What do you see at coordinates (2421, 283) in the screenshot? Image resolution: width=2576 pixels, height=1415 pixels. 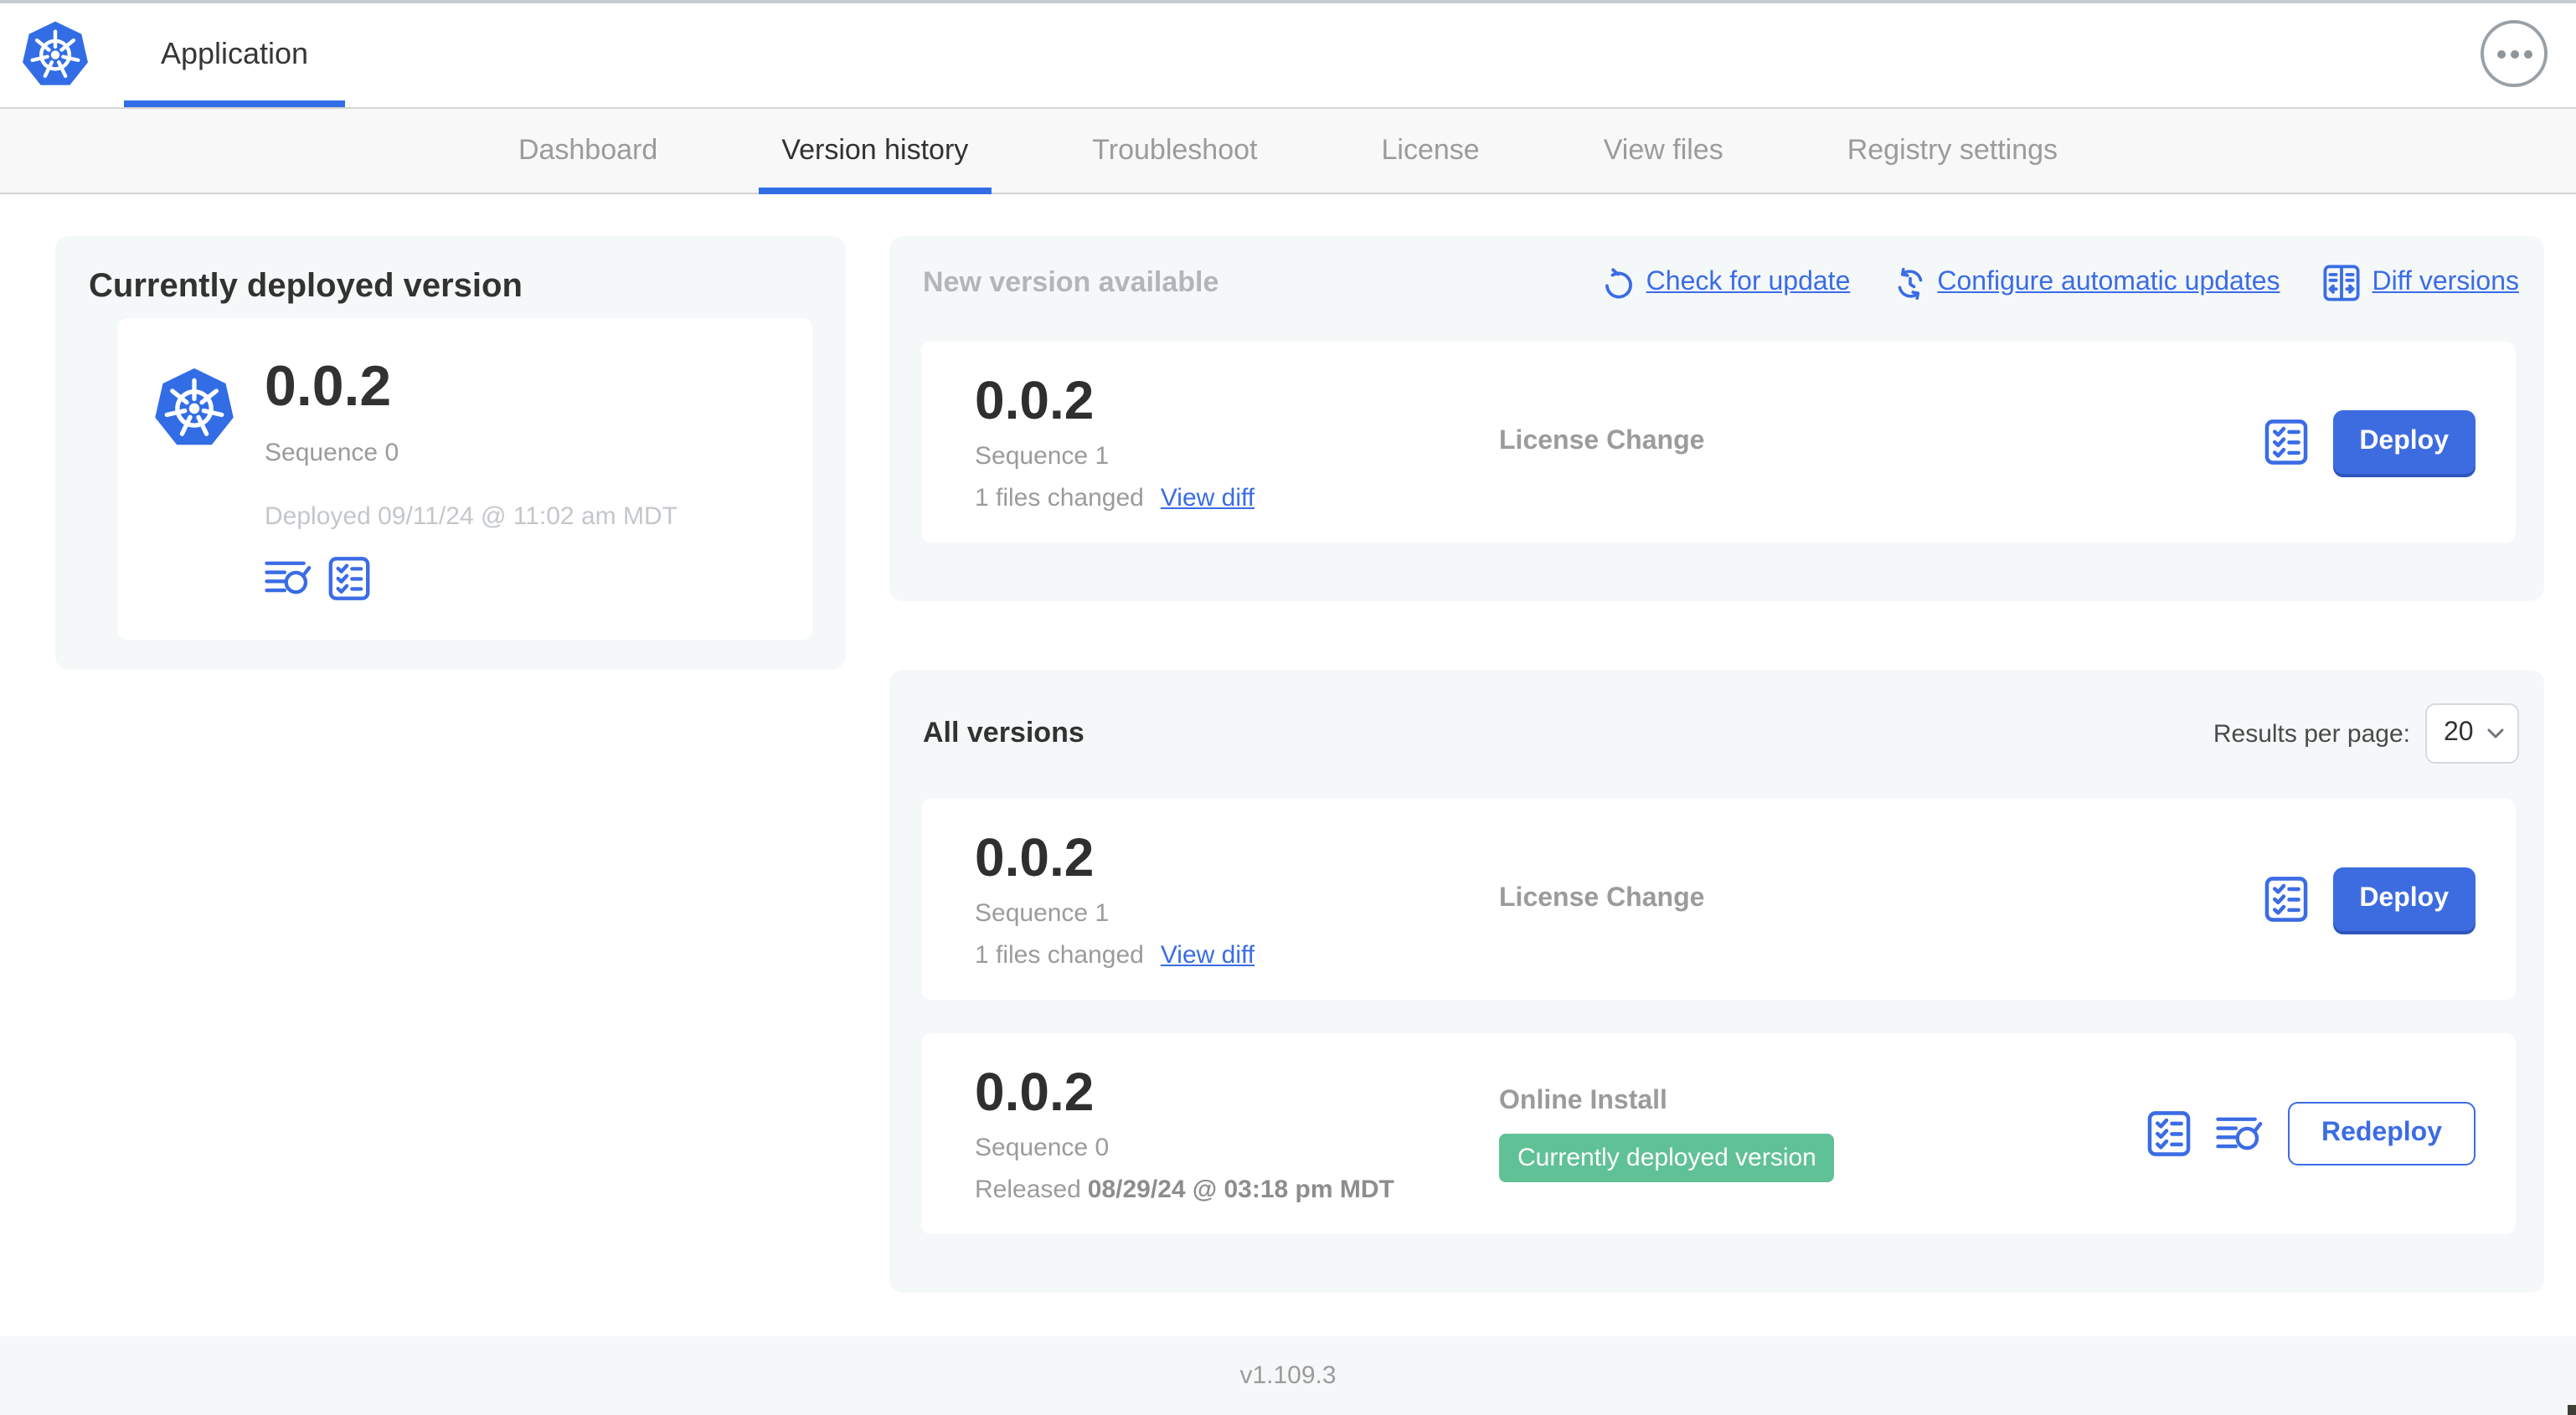 I see `diff-versions-link: Diff versions` at bounding box center [2421, 283].